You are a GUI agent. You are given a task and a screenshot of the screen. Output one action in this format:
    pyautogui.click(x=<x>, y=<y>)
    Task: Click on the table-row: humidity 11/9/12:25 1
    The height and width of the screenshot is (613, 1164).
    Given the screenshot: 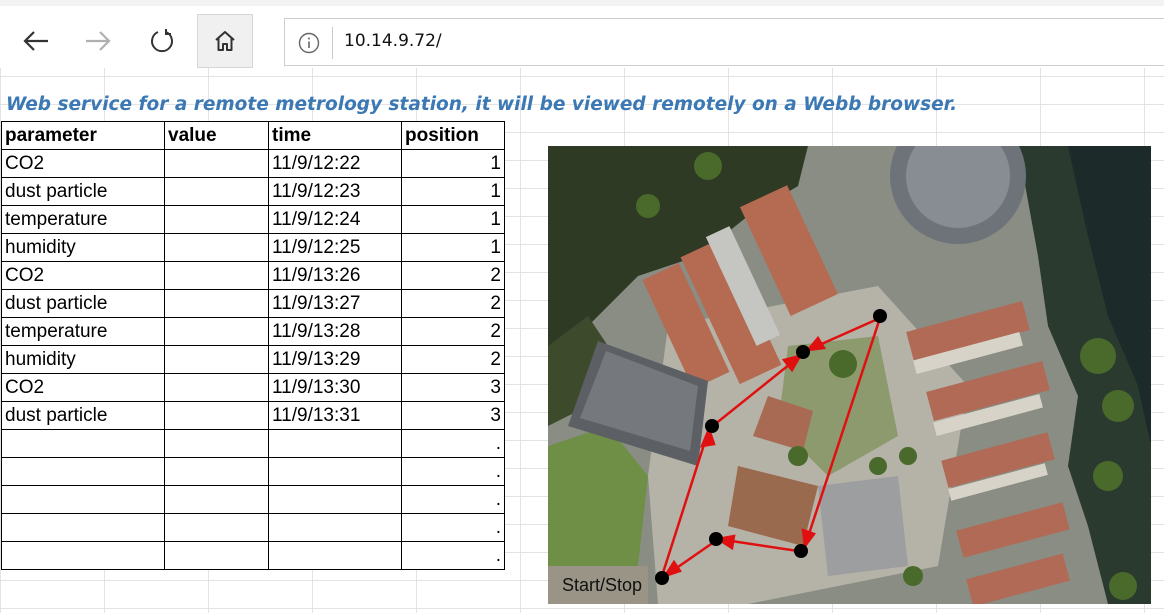 What is the action you would take?
    pyautogui.click(x=253, y=247)
    